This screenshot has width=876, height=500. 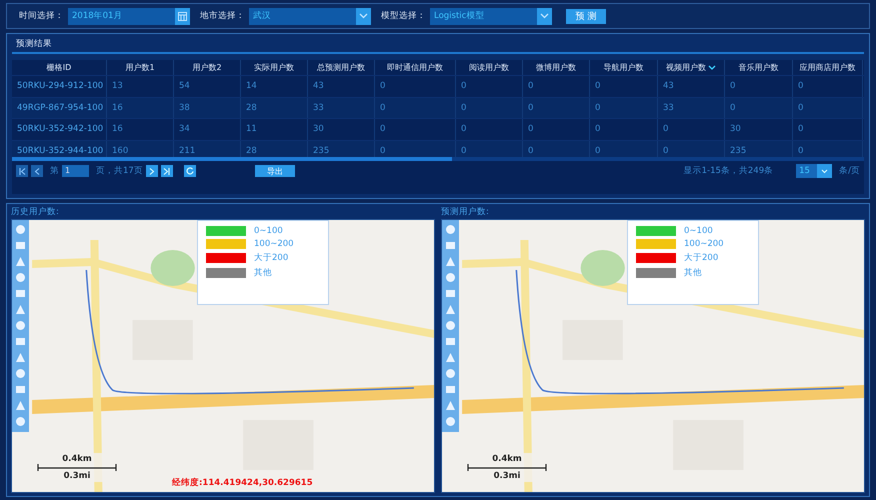 What do you see at coordinates (41, 16) in the screenshot?
I see `filter-label: 时间选择：` at bounding box center [41, 16].